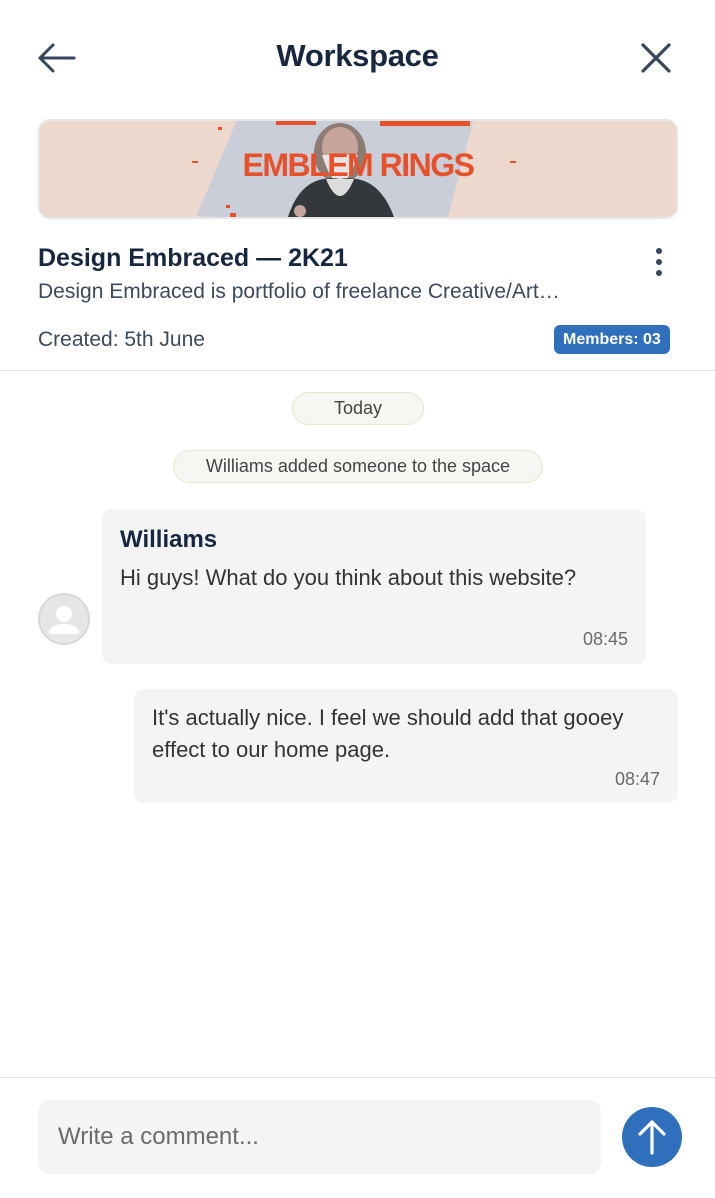 The height and width of the screenshot is (1198, 715). What do you see at coordinates (319, 1137) in the screenshot?
I see `comment-input` at bounding box center [319, 1137].